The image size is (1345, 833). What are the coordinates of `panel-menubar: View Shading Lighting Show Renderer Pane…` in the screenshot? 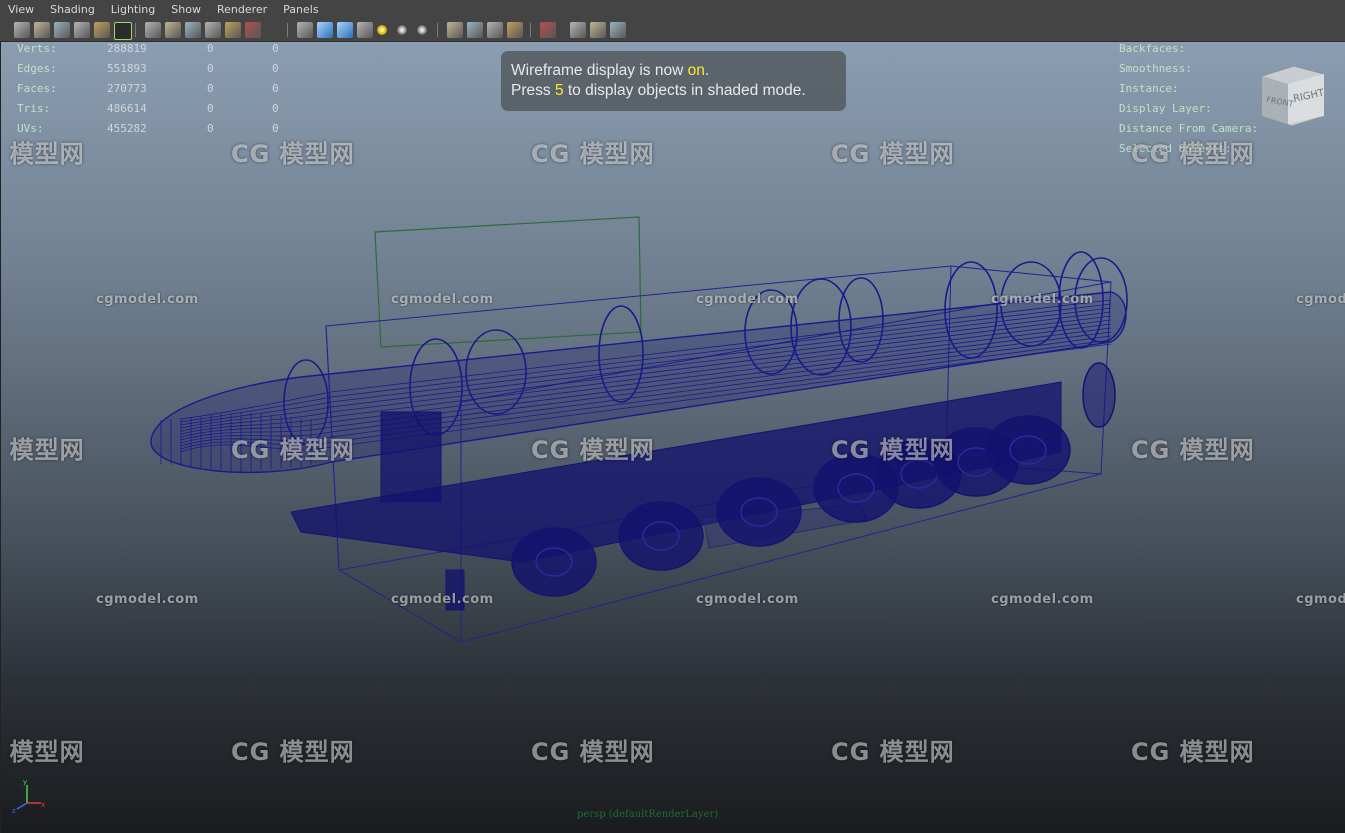 It's located at (672, 10).